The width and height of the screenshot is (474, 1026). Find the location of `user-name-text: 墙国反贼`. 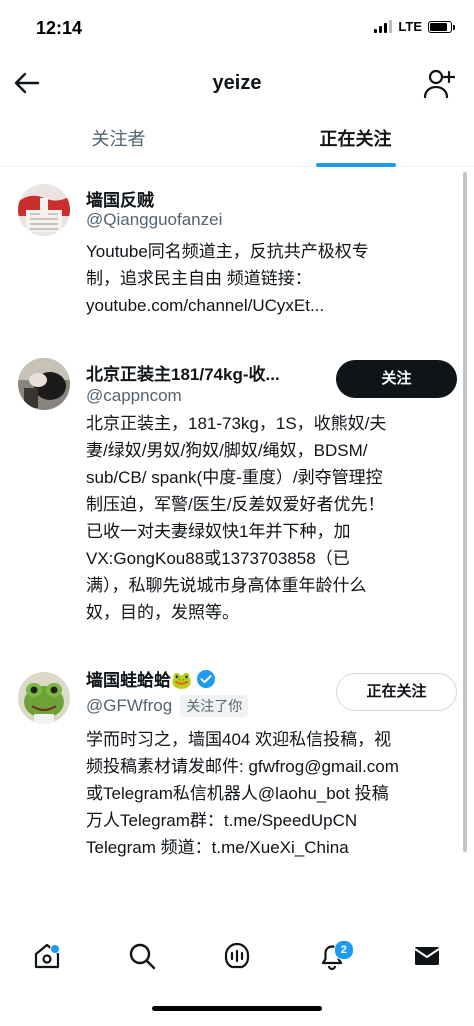

user-name-text: 墙国反贼 is located at coordinates (120, 200).